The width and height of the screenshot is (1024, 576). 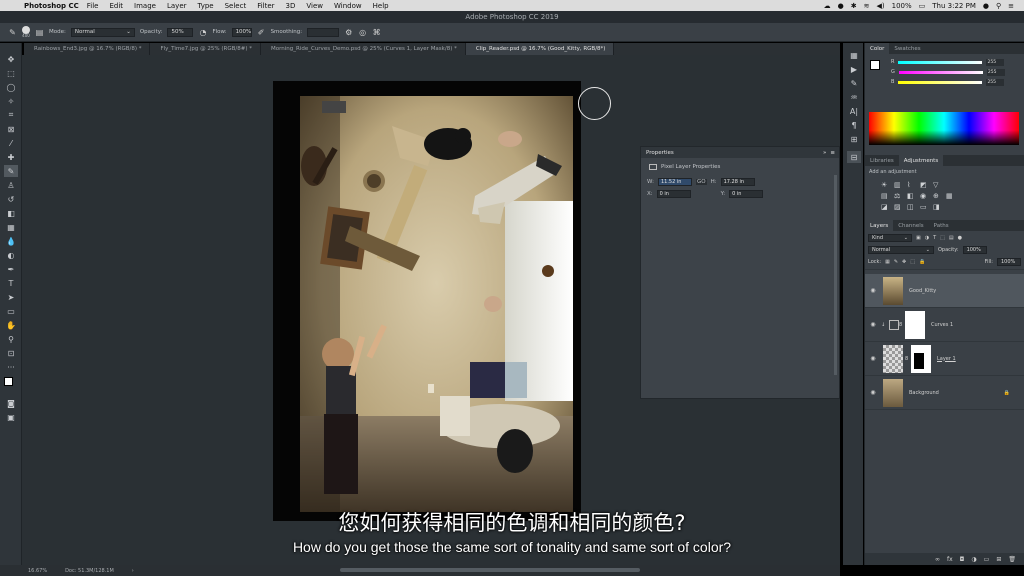 What do you see at coordinates (11, 339) in the screenshot?
I see `zoom-tool-icon: ⚲` at bounding box center [11, 339].